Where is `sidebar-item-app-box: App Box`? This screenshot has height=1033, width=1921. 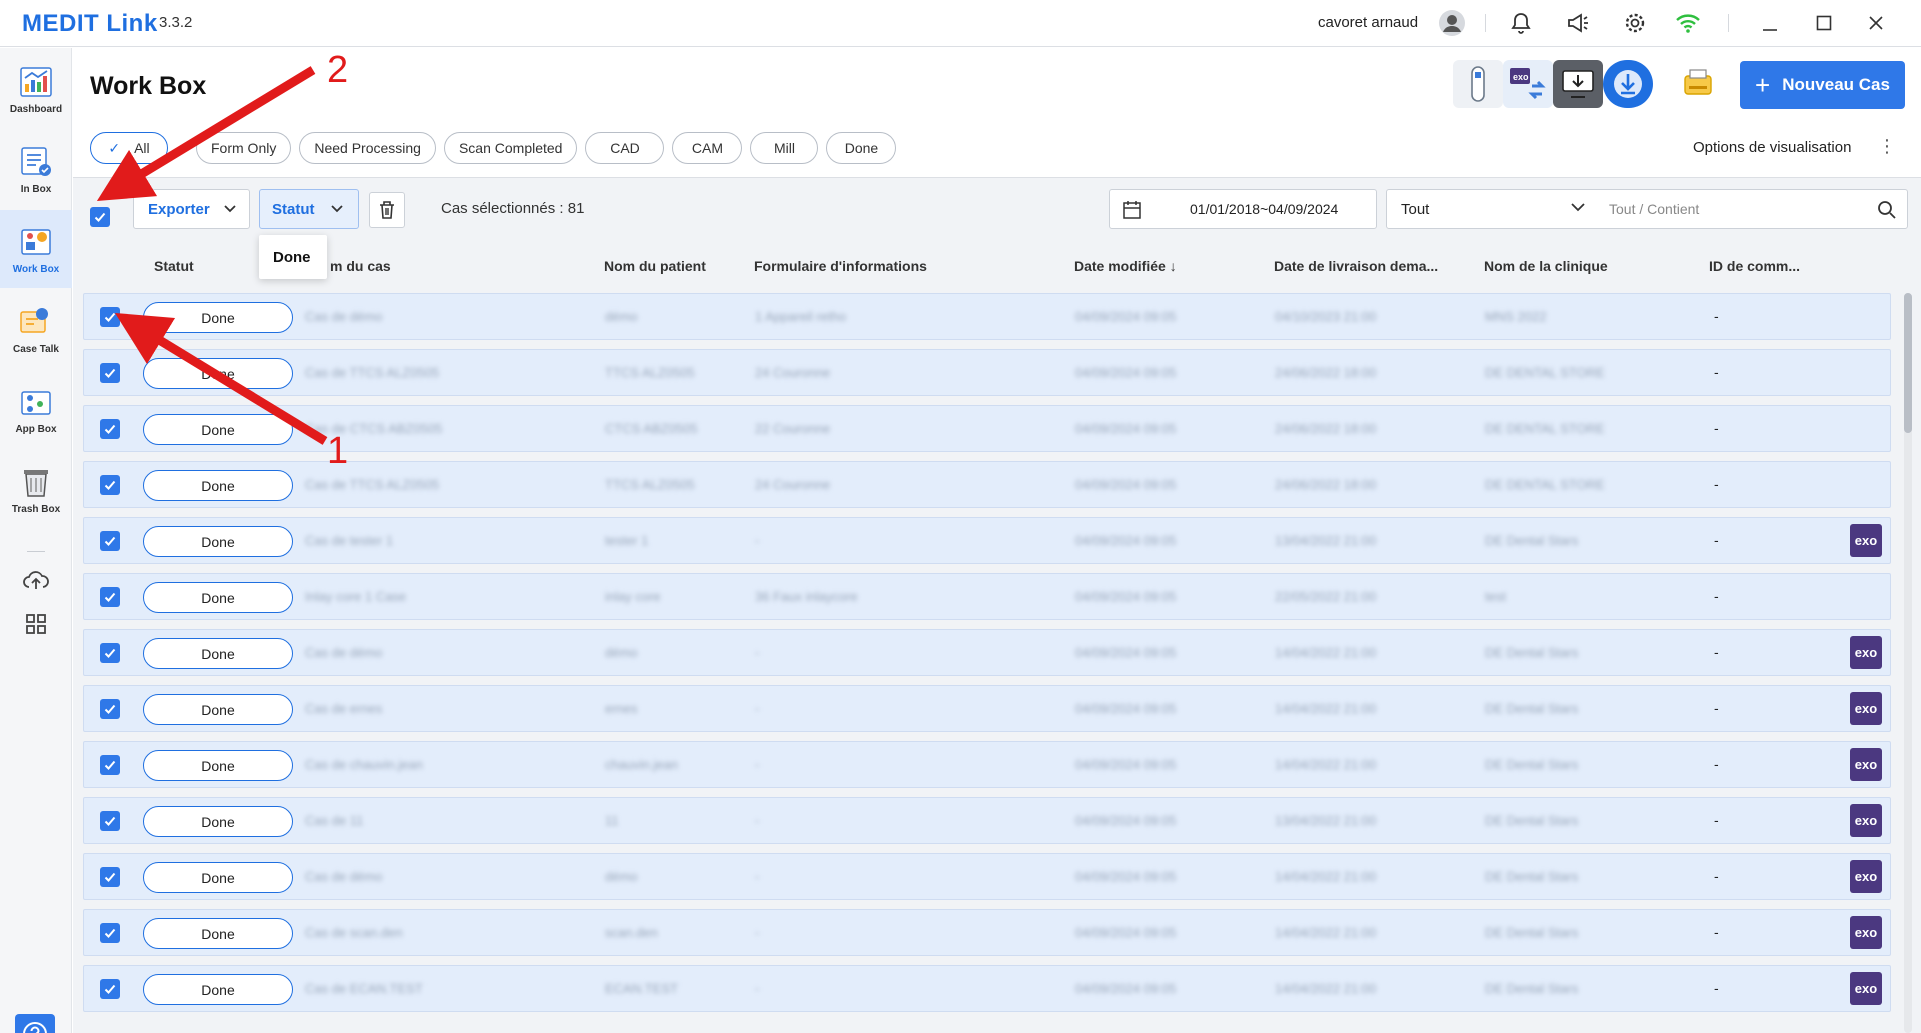 sidebar-item-app-box: App Box is located at coordinates (36, 409).